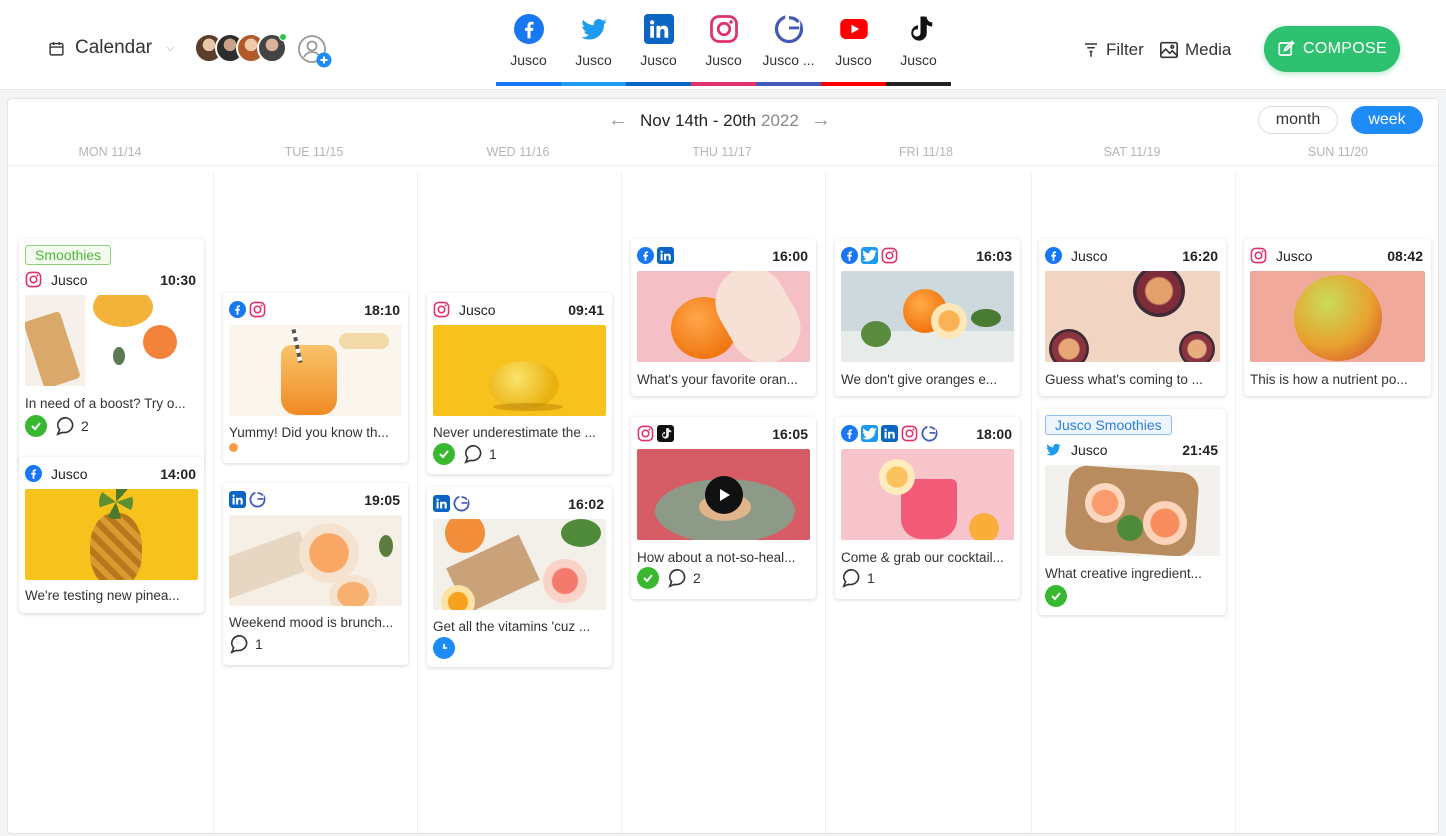 This screenshot has width=1446, height=836. I want to click on chevron-down-icon: ⌵, so click(170, 47).